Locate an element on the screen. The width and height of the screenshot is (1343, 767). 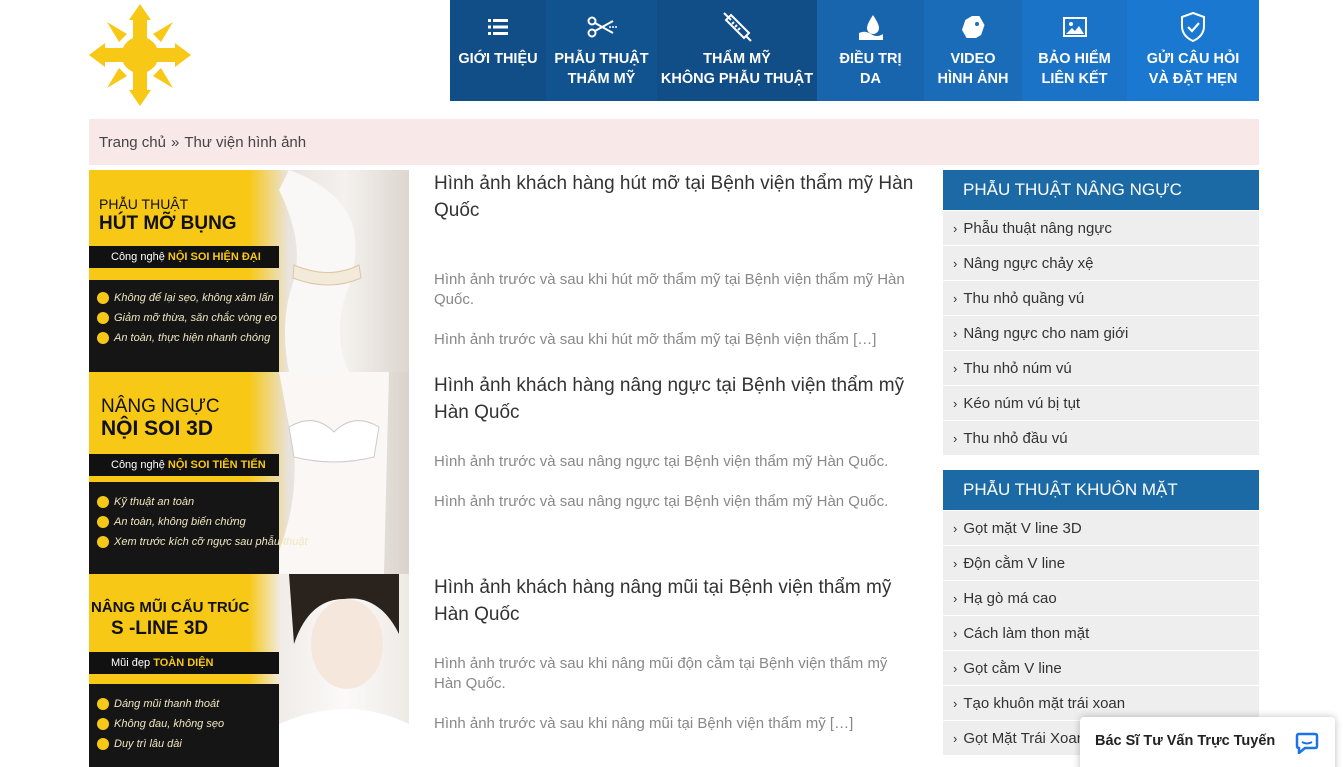
thumb-heading-line2: S -LINE 3D is located at coordinates (160, 628).